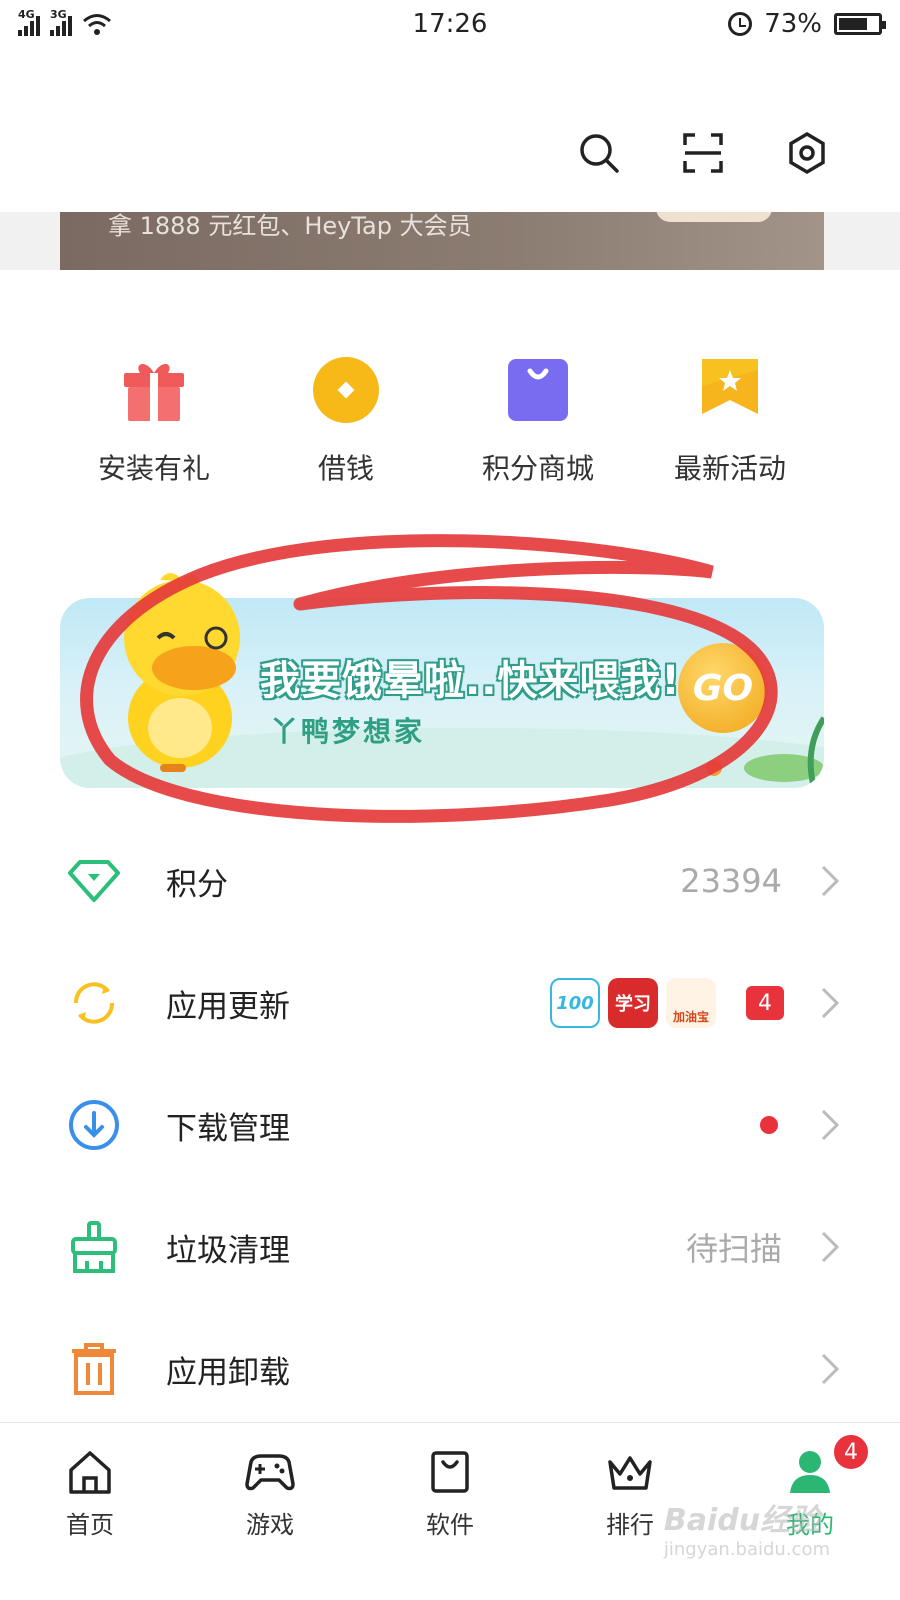 The width and height of the screenshot is (900, 1600). What do you see at coordinates (691, 1003) in the screenshot?
I see `app-thumb-jiayoubao: 加油宝` at bounding box center [691, 1003].